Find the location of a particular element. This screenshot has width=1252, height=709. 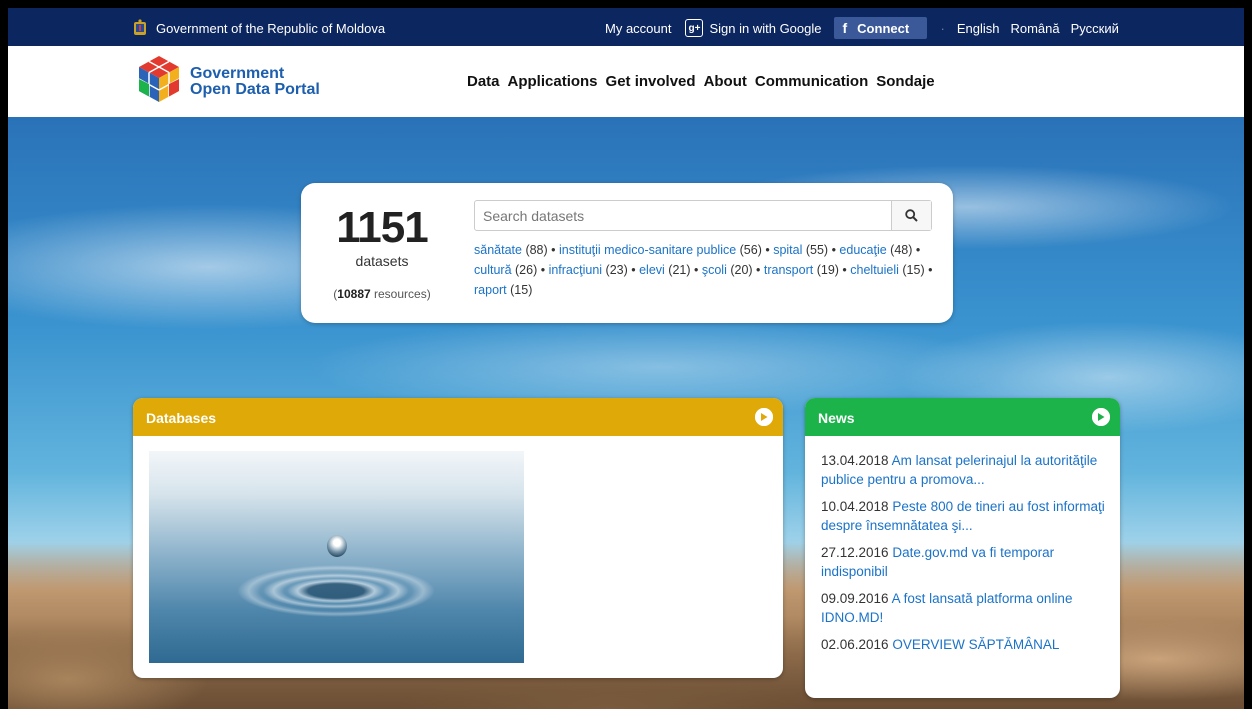

dataset-count: 1151 datasets (10887 resources) is located at coordinates (382, 252).